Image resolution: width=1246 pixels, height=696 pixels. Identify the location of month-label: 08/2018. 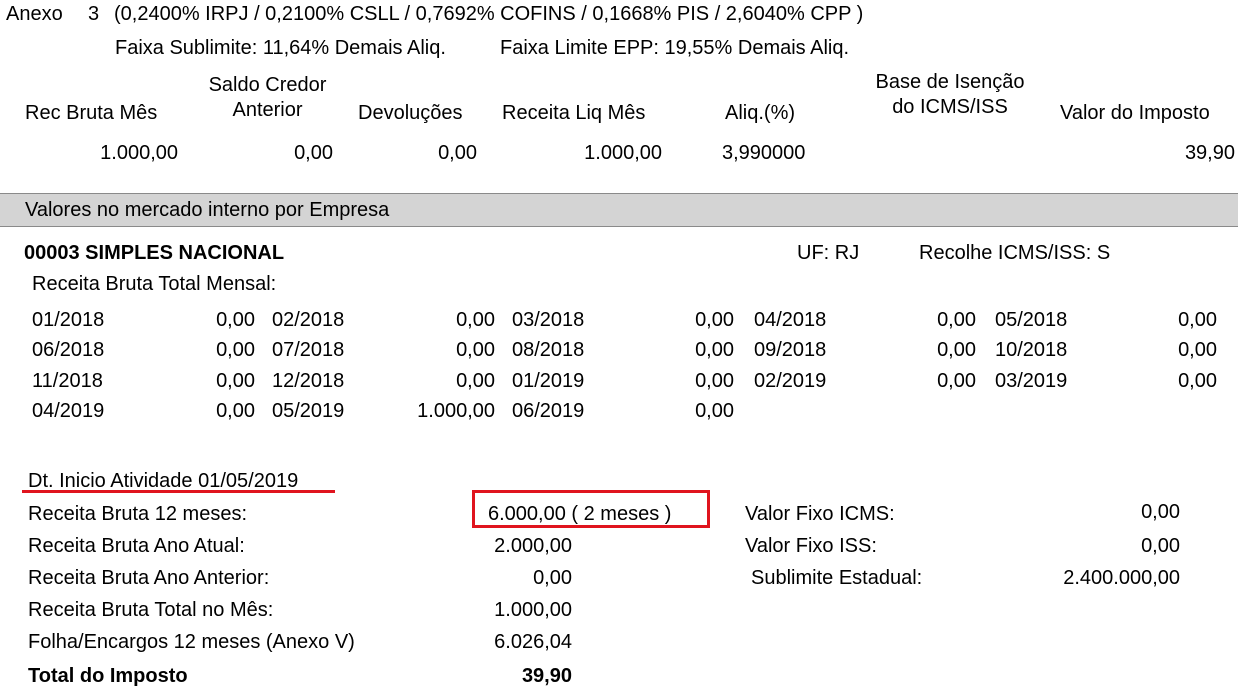
(548, 350).